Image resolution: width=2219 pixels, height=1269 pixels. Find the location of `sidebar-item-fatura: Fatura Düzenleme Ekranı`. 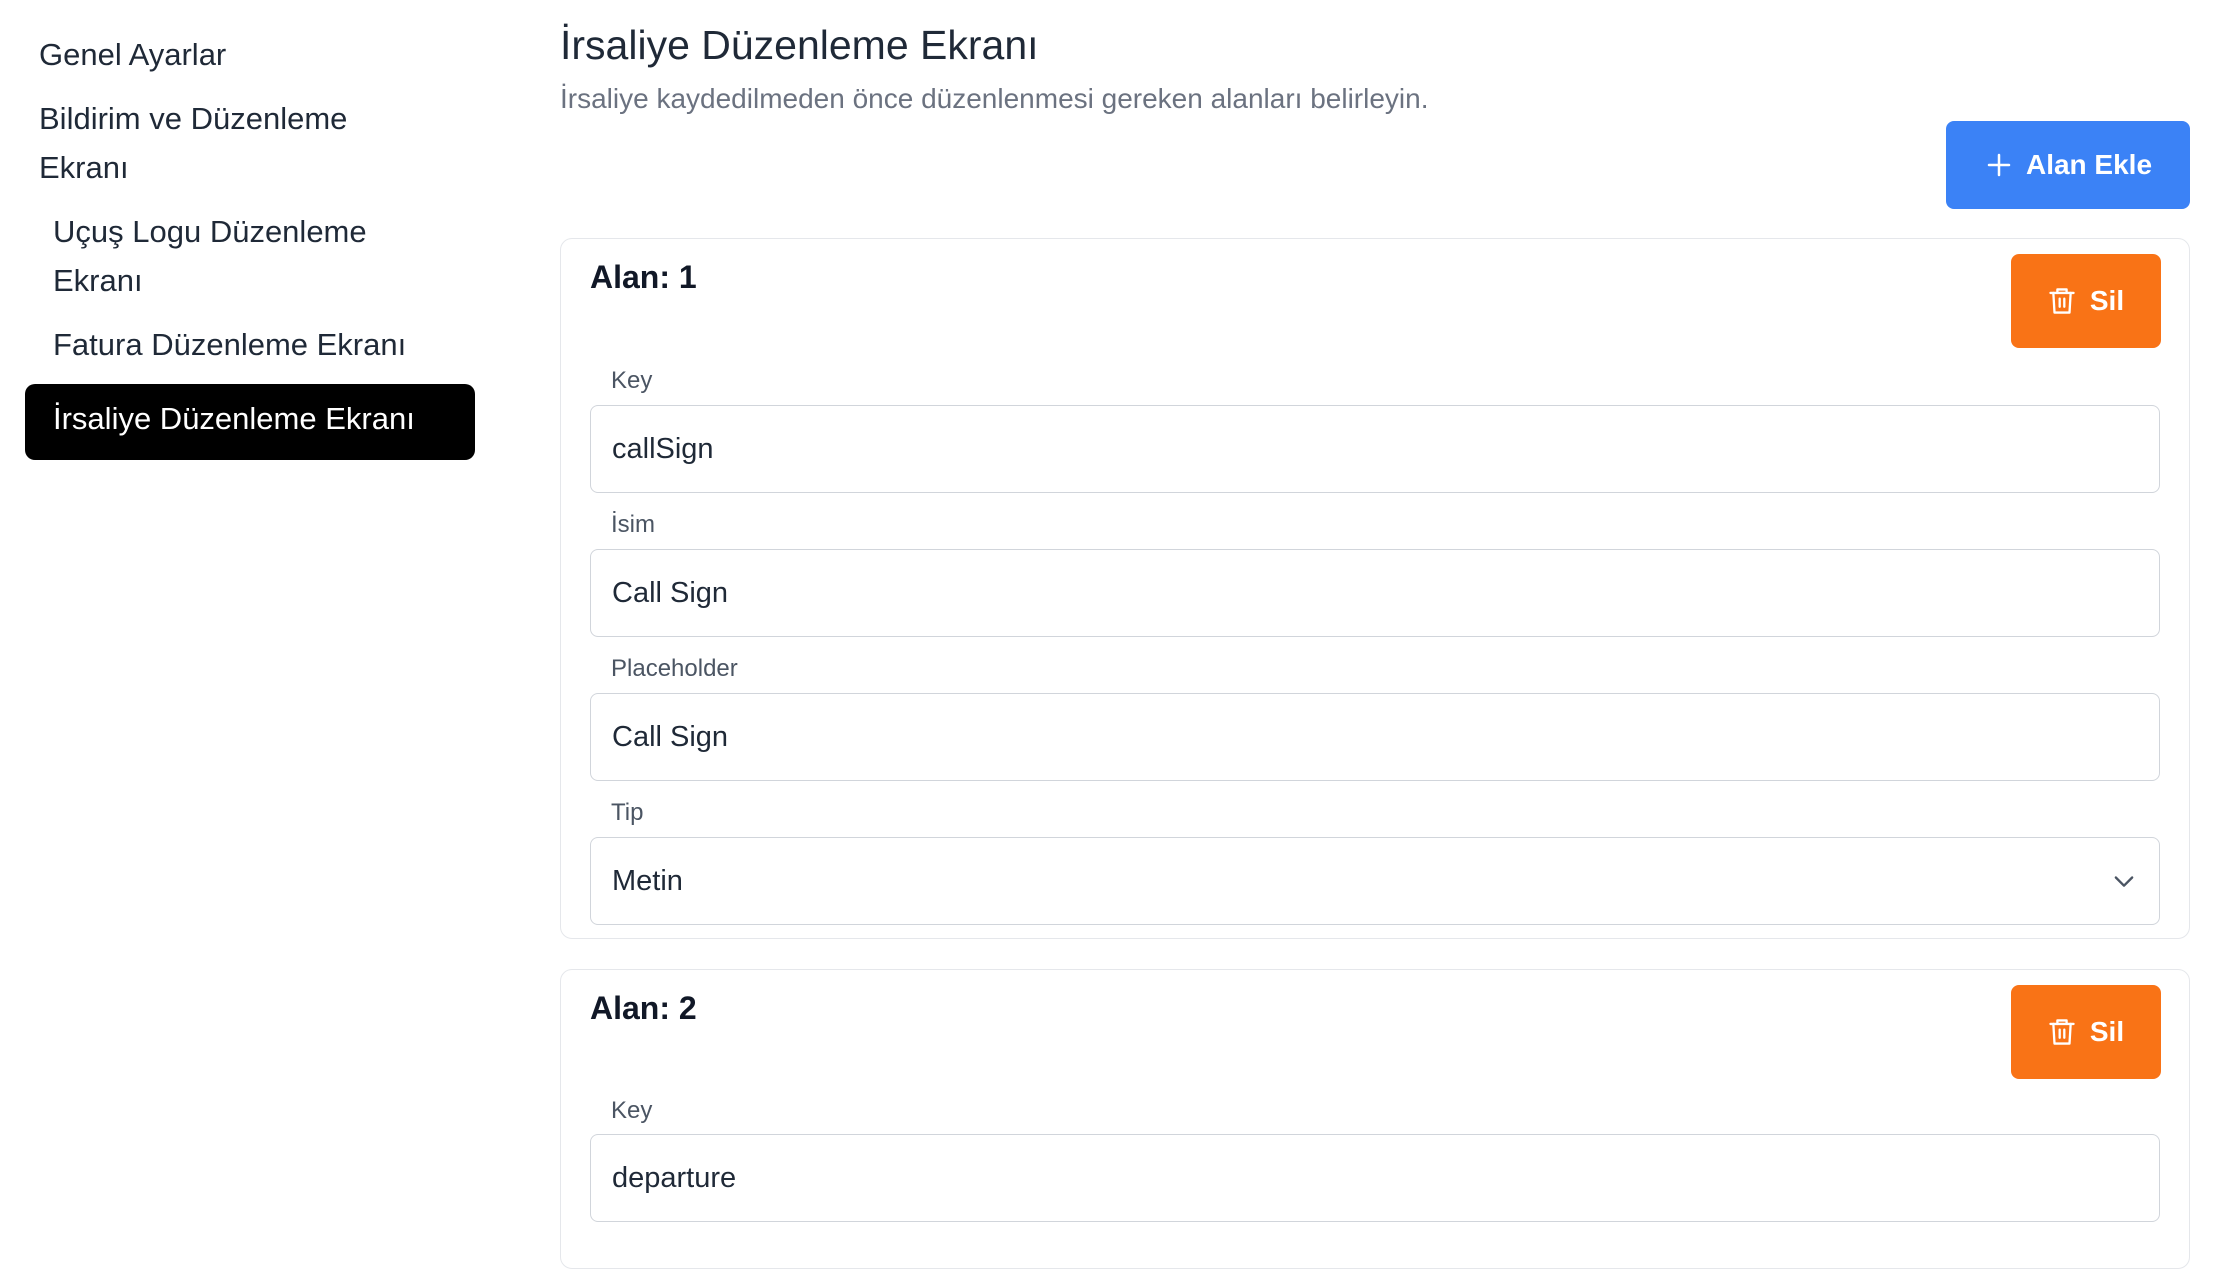

sidebar-item-fatura: Fatura Düzenleme Ekranı is located at coordinates (250, 344).